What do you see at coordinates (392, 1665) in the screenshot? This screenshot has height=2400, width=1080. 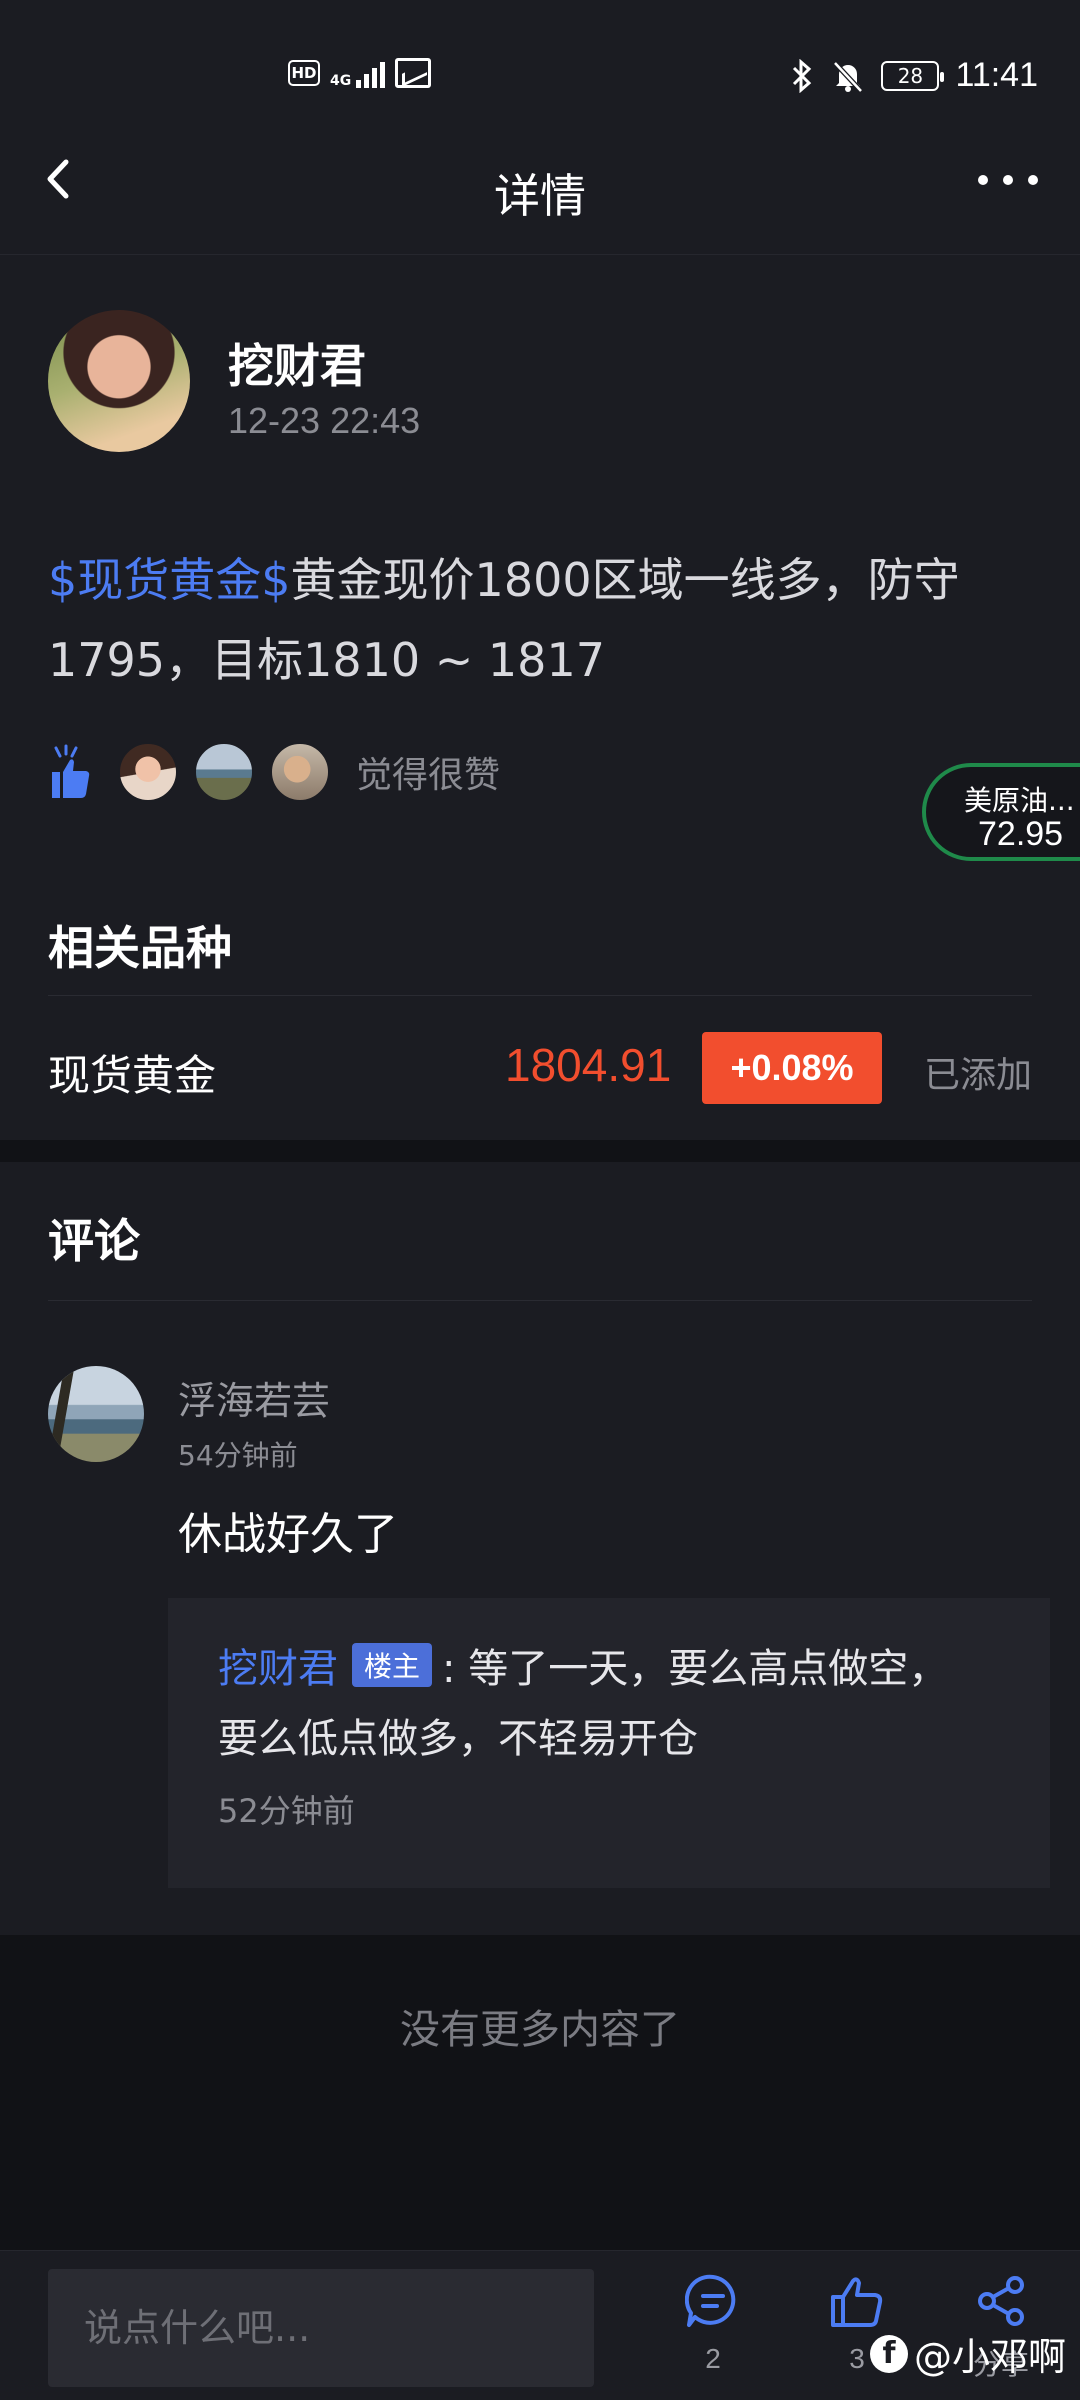 I see `op-badge: 楼主` at bounding box center [392, 1665].